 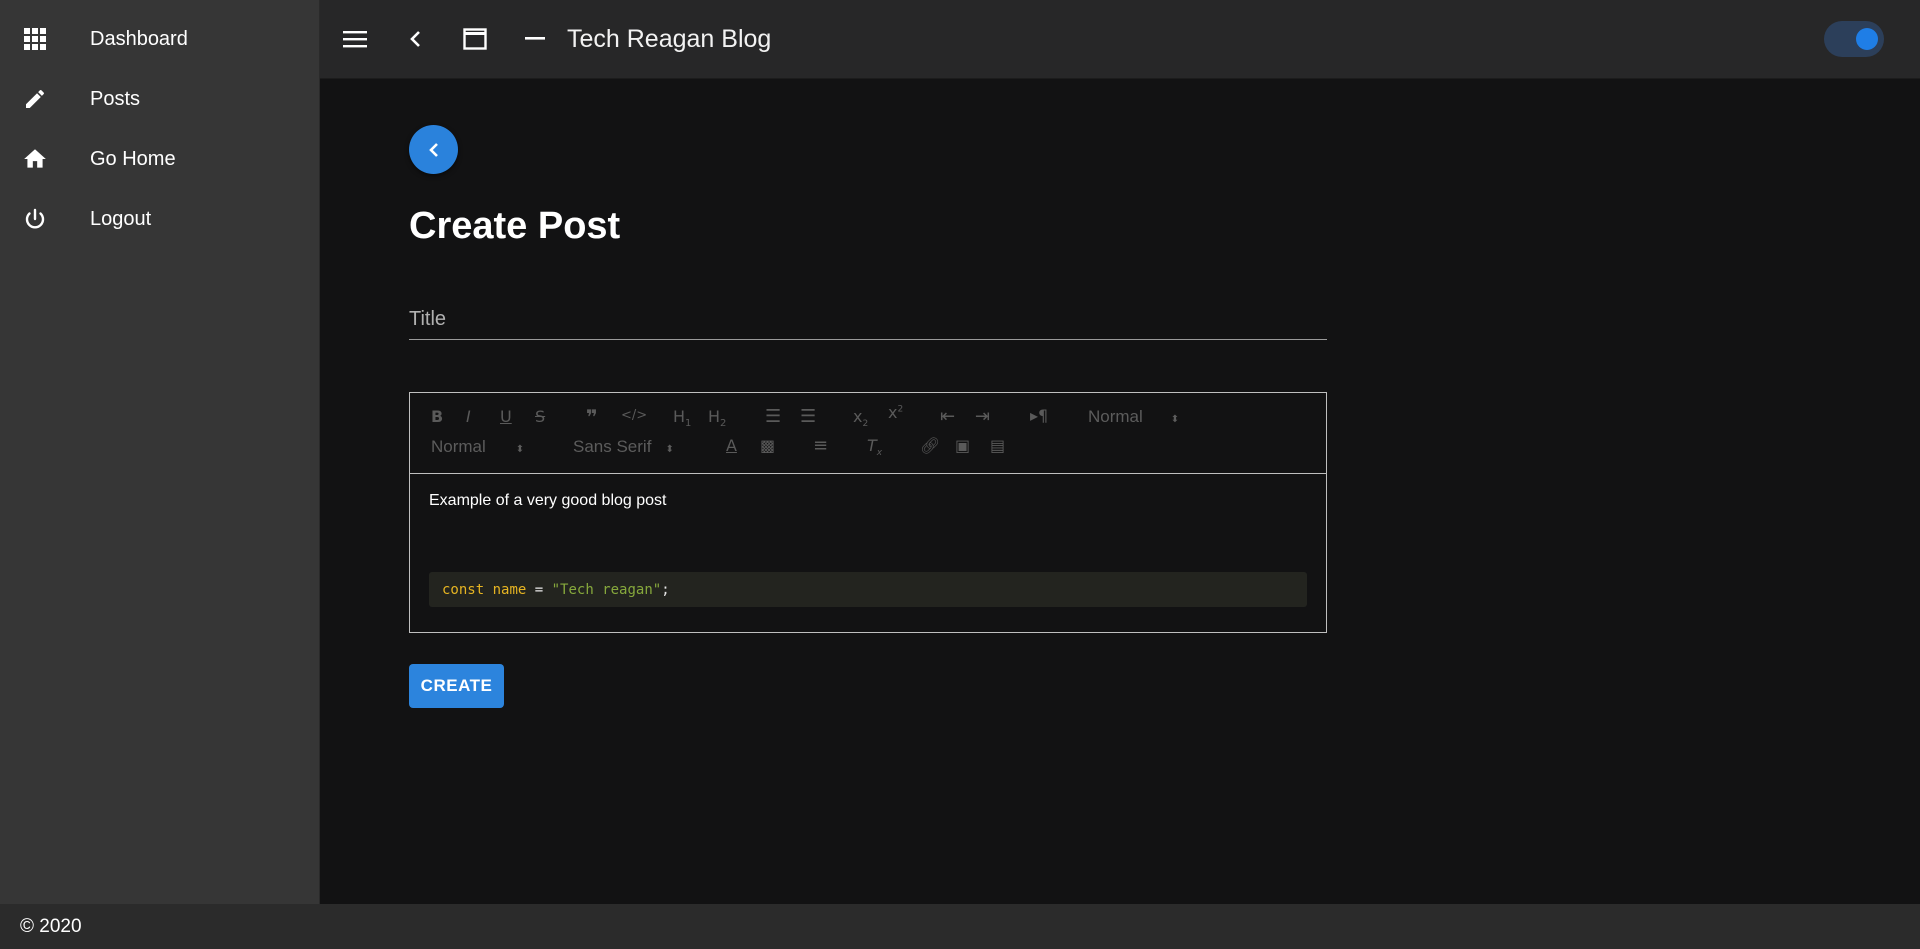 What do you see at coordinates (1120, 39) in the screenshot?
I see `top-app-bar: Tech Reagan Blog` at bounding box center [1120, 39].